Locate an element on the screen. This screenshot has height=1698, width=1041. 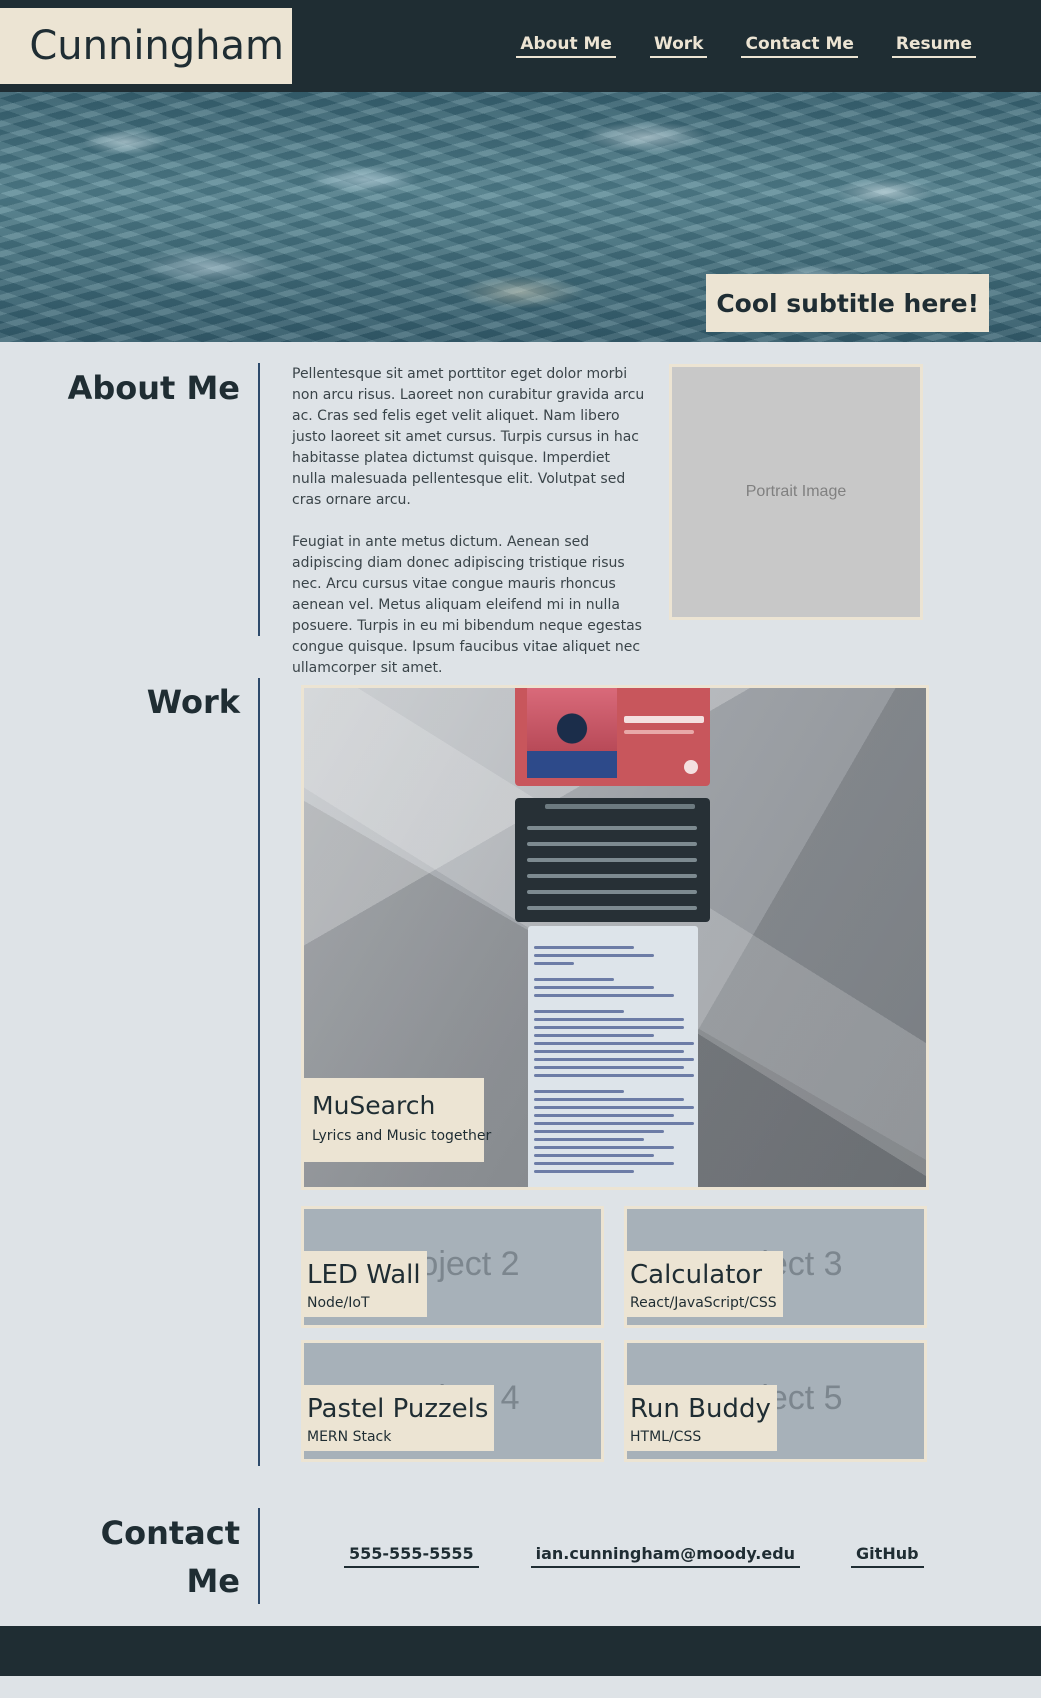
project-name: LED Wall is located at coordinates (364, 1275).